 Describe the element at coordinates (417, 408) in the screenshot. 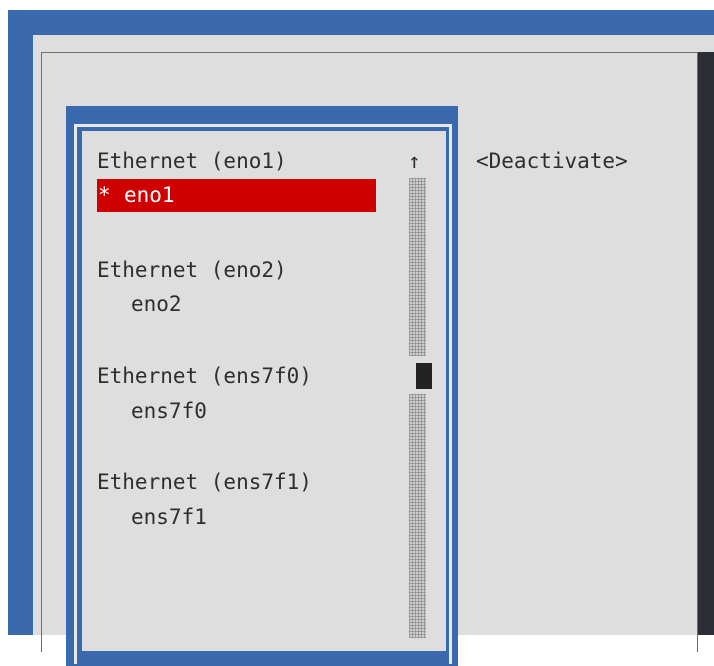

I see `scrollbar-track` at that location.